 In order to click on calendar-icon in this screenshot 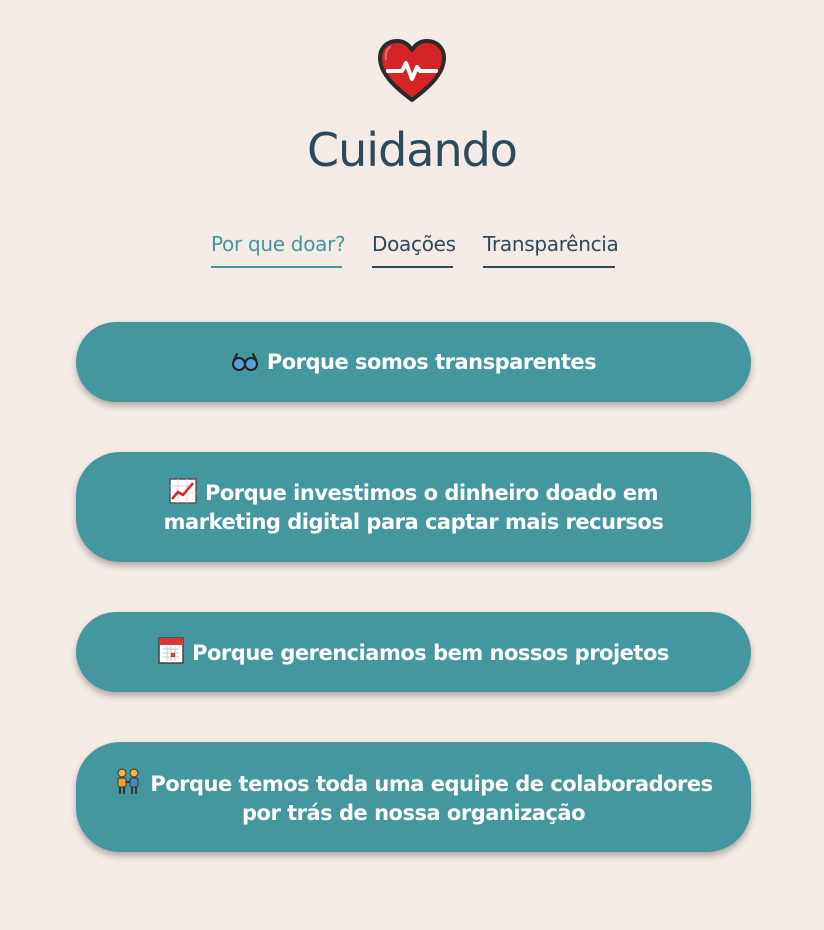, I will do `click(171, 650)`.